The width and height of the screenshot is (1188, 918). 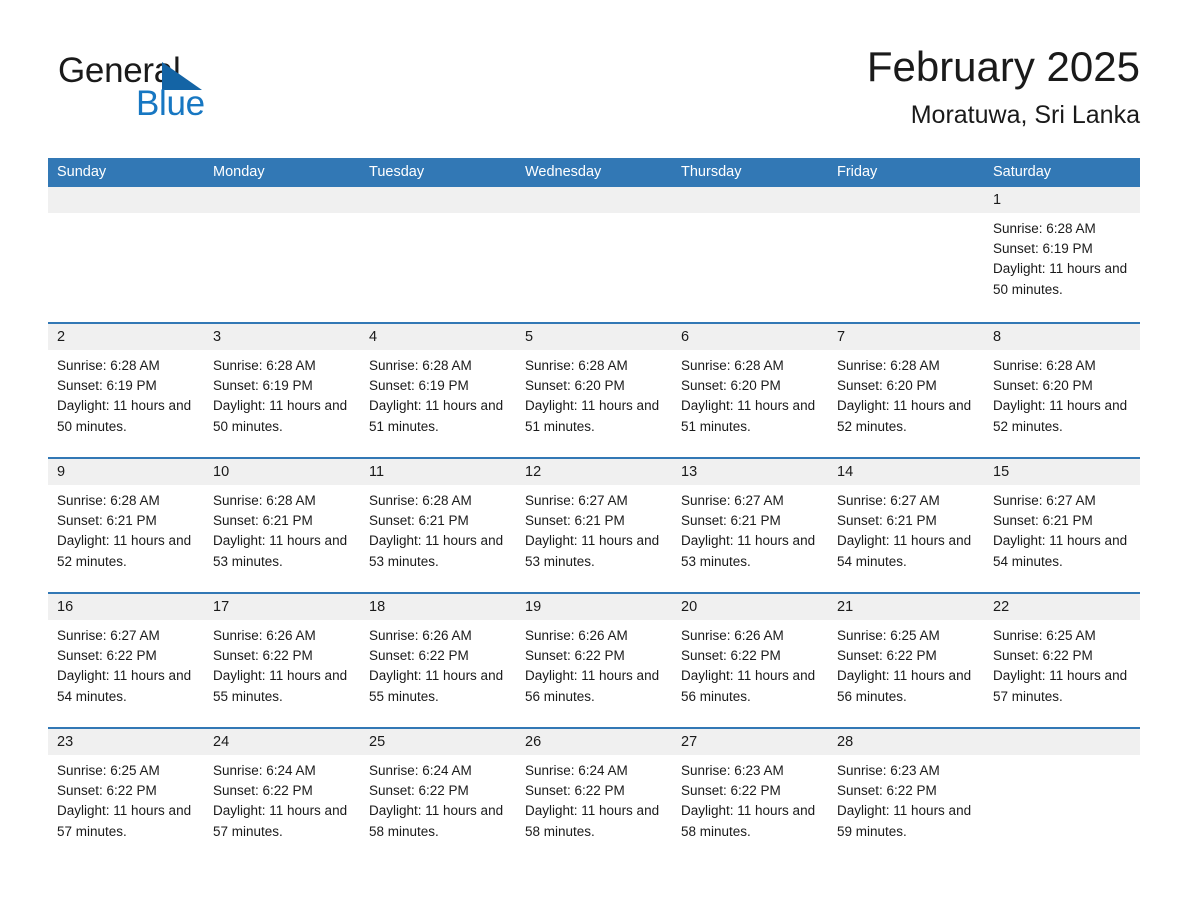 What do you see at coordinates (857, 172) in the screenshot?
I see `weekday-header-friday: Friday` at bounding box center [857, 172].